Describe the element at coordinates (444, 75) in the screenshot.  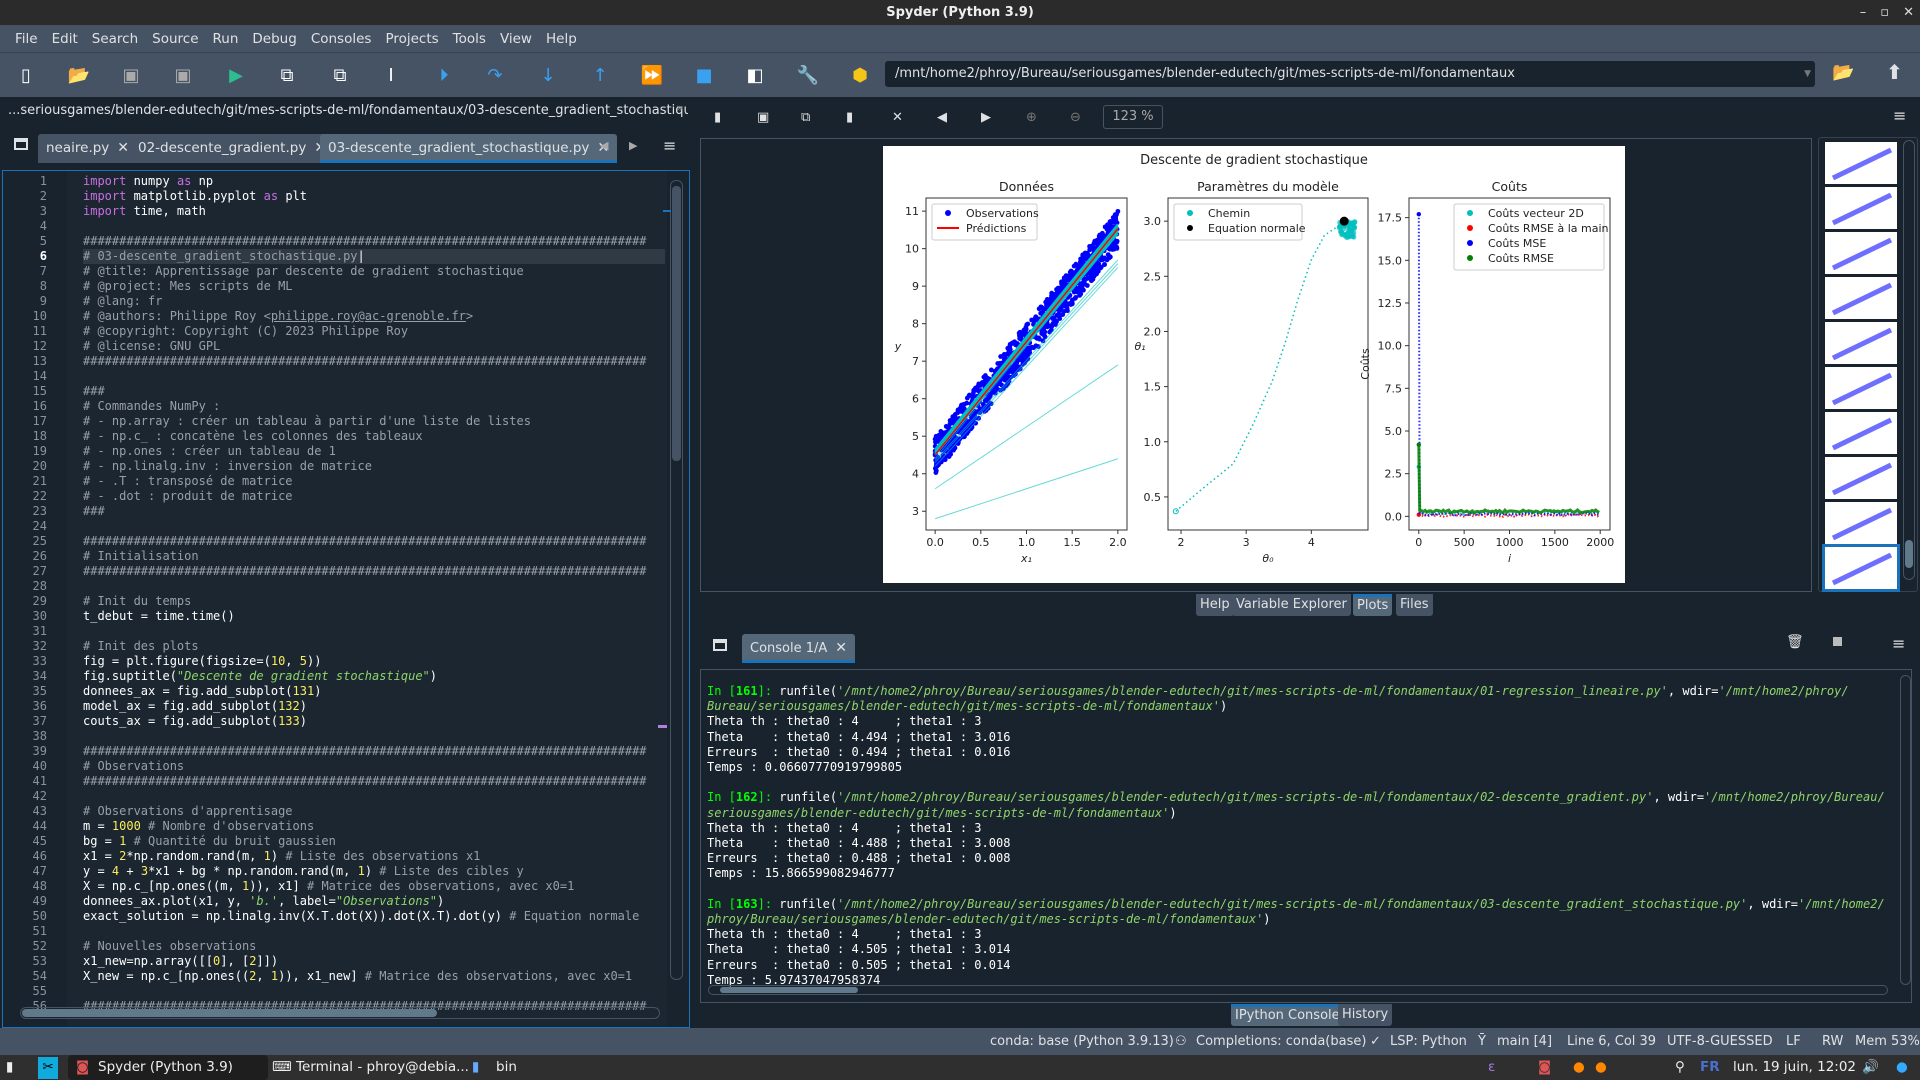
I see `debug-icon: ⏵` at that location.